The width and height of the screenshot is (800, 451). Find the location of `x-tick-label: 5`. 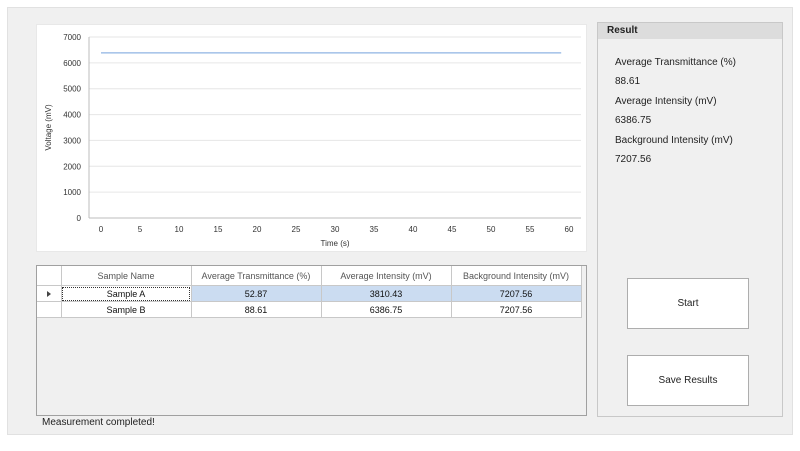

x-tick-label: 5 is located at coordinates (140, 229).